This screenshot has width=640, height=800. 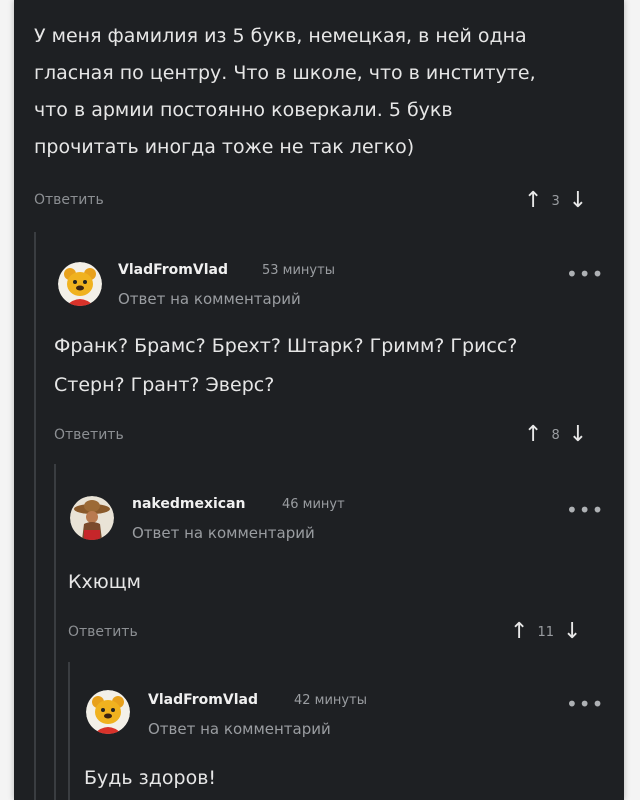 I want to click on comment-line: прочитать иногда тоже не так легко), so click(x=224, y=147).